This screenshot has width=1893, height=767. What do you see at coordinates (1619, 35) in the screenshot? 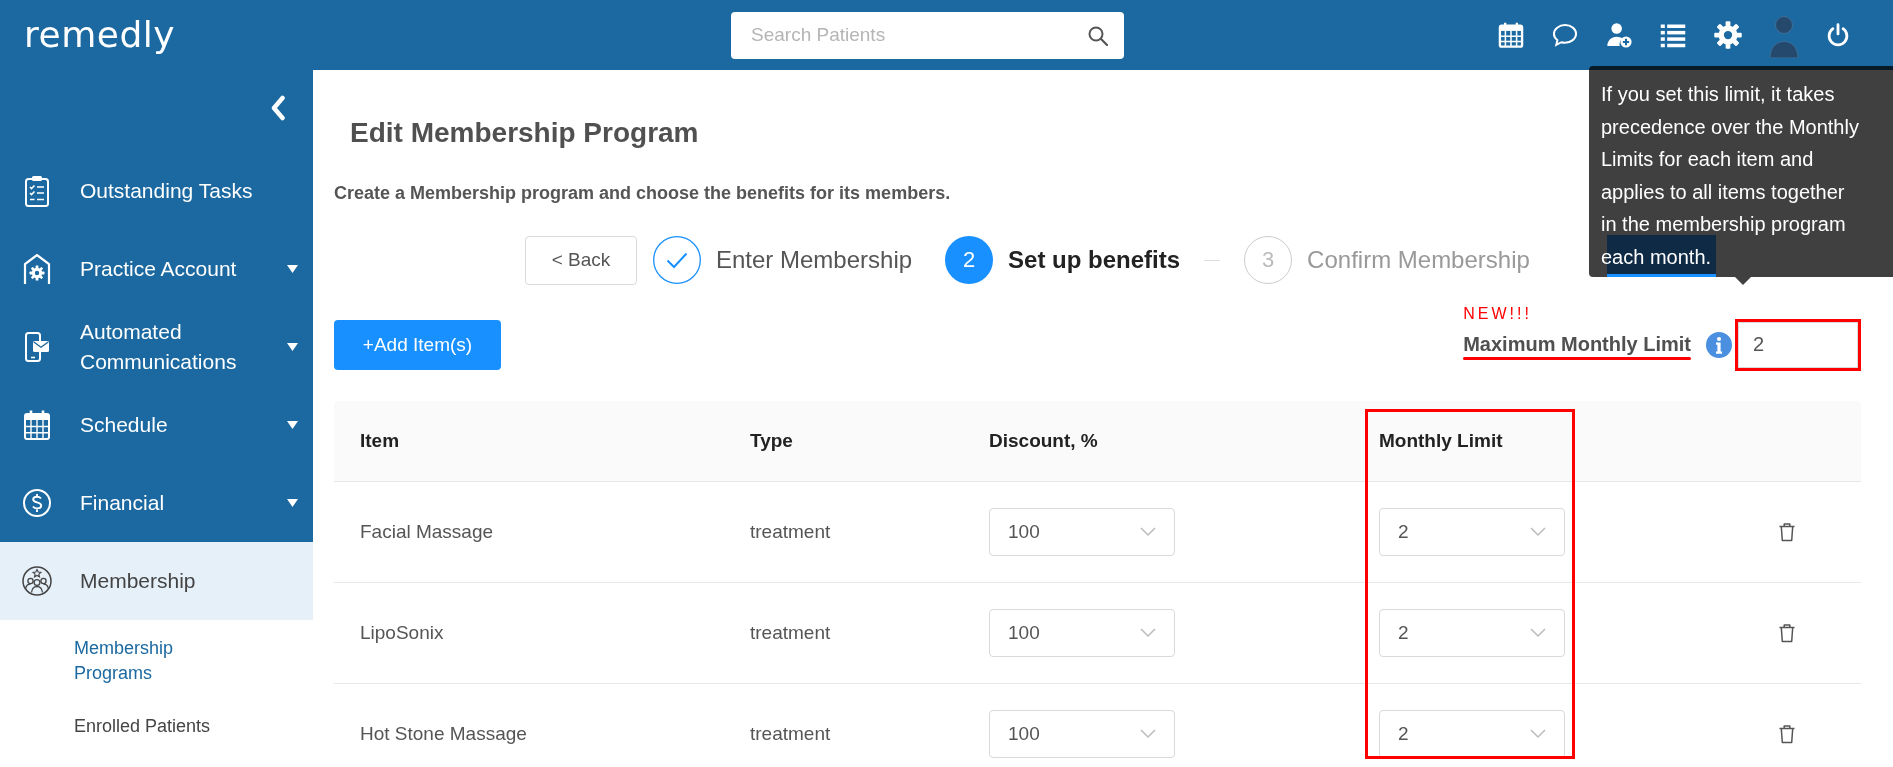
I see `user-plus-icon` at bounding box center [1619, 35].